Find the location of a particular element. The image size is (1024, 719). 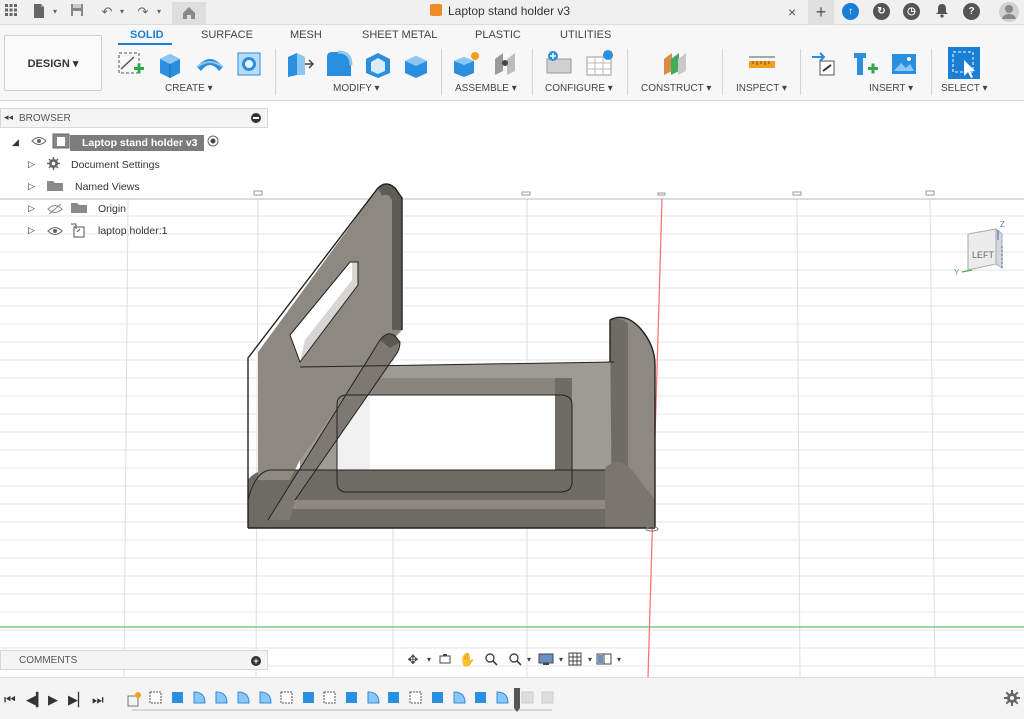

add-comment-button: + is located at coordinates (256, 661).